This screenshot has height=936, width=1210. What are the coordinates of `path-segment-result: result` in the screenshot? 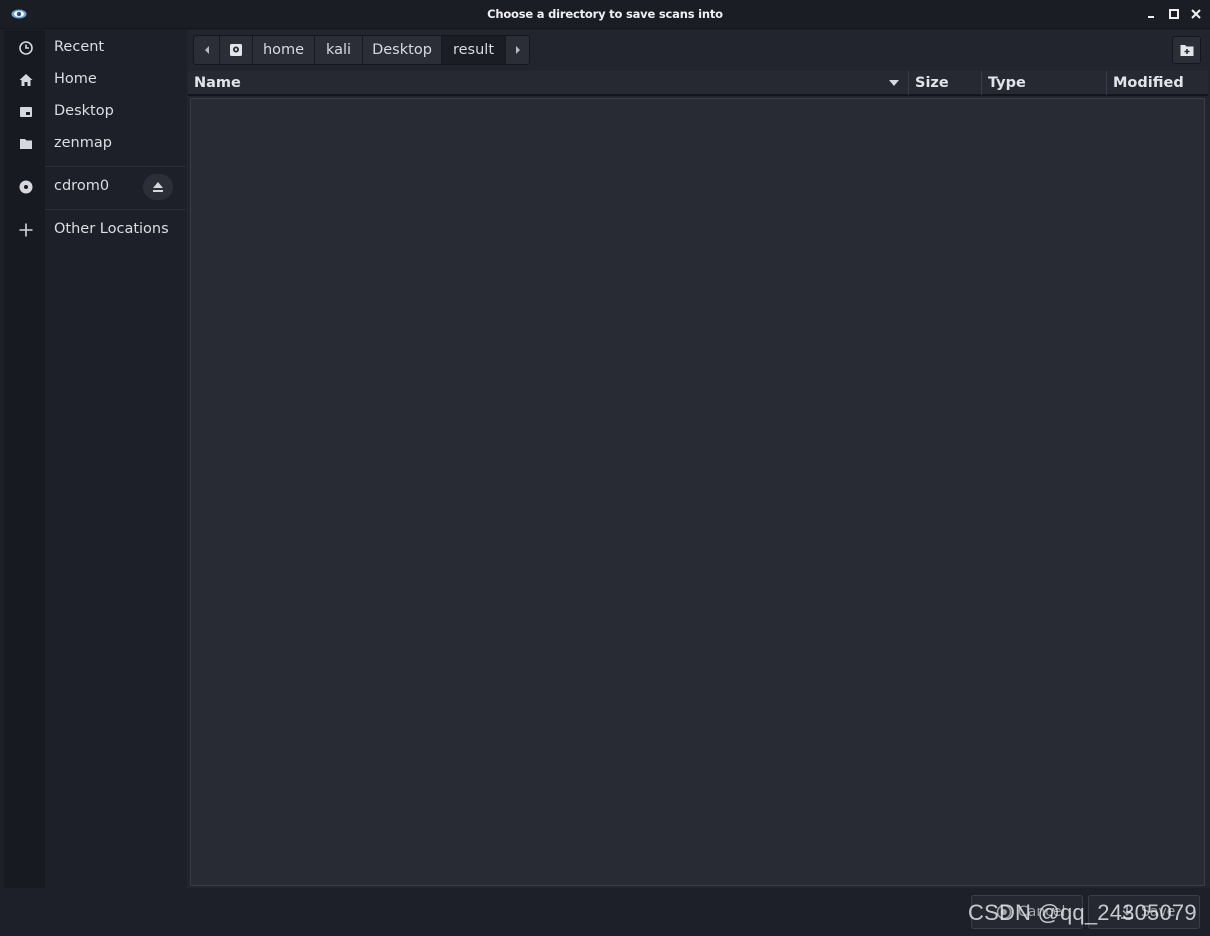 It's located at (474, 50).